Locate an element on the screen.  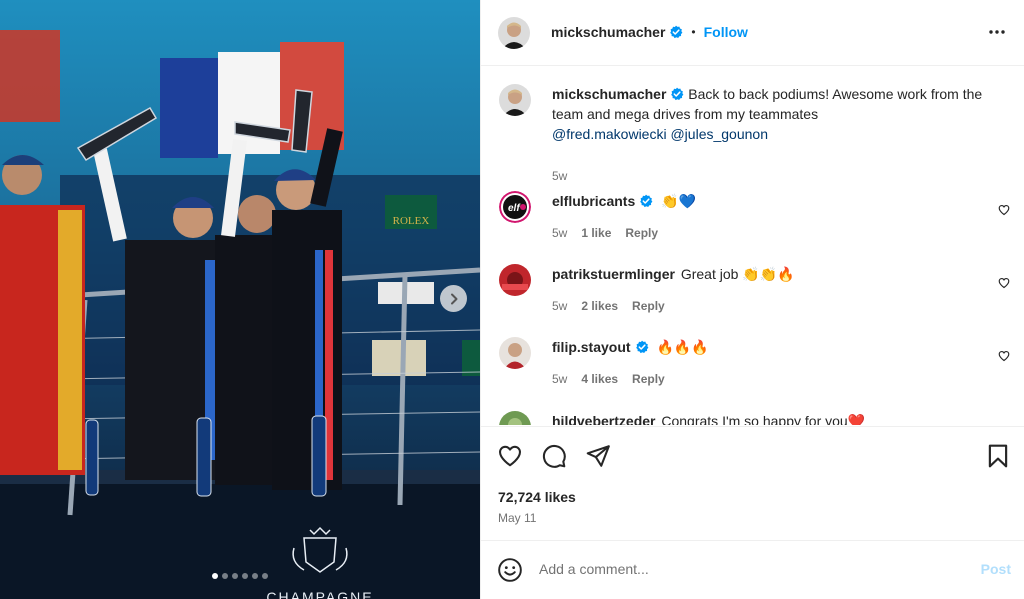
svg-text: elf is located at coordinates (514, 208).